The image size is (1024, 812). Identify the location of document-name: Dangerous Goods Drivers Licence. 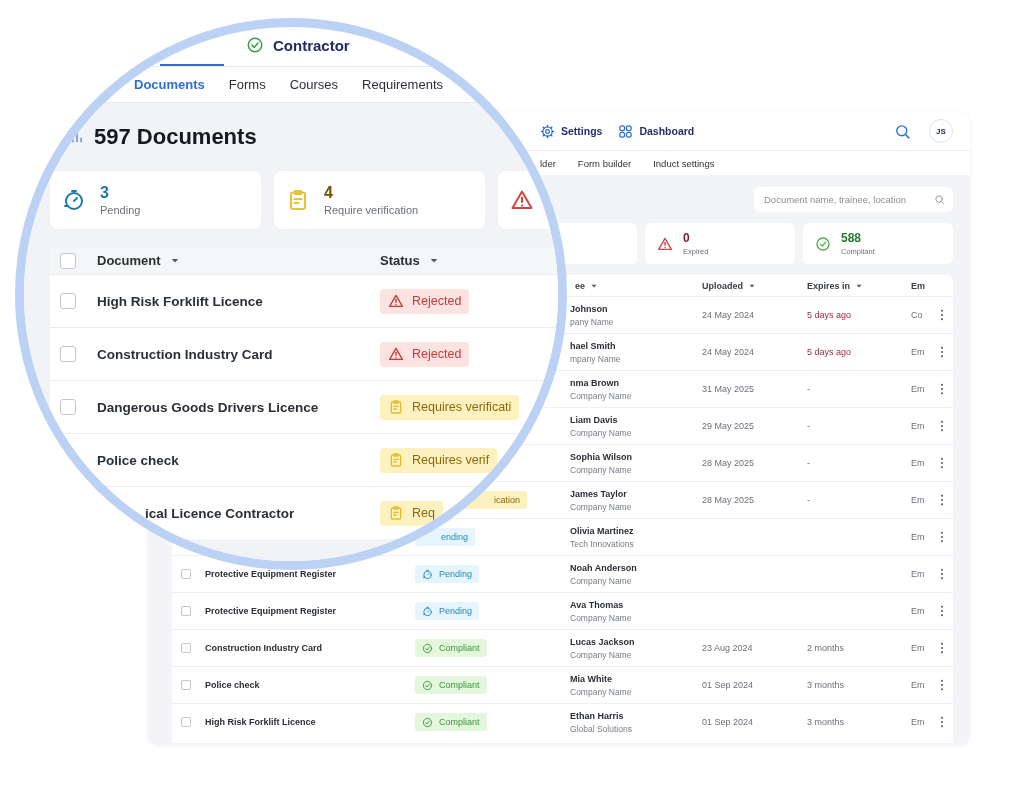
(208, 407).